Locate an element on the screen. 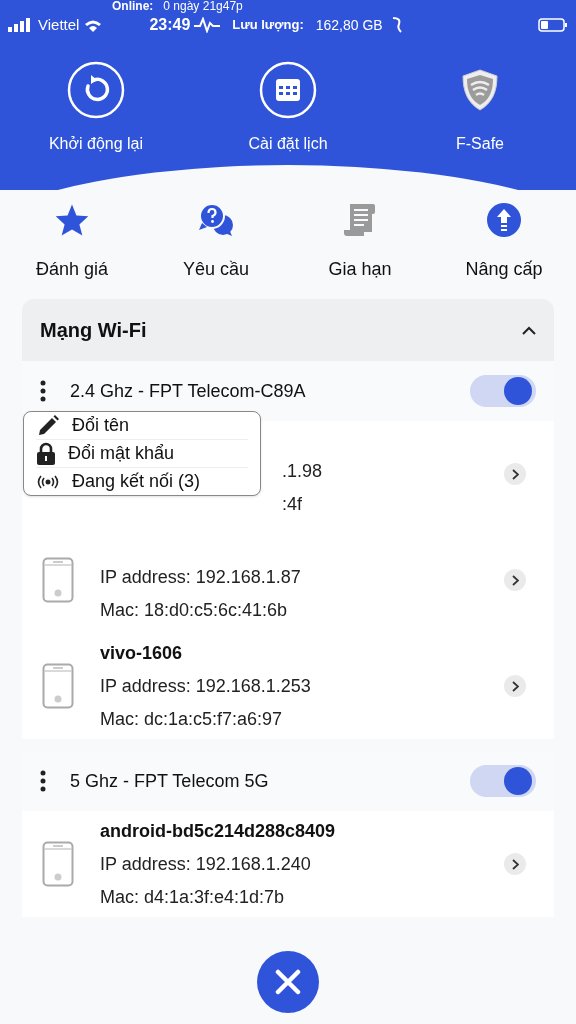 Image resolution: width=576 pixels, height=1024 pixels. device-name: android-bd5c214d288c8409 is located at coordinates (218, 831).